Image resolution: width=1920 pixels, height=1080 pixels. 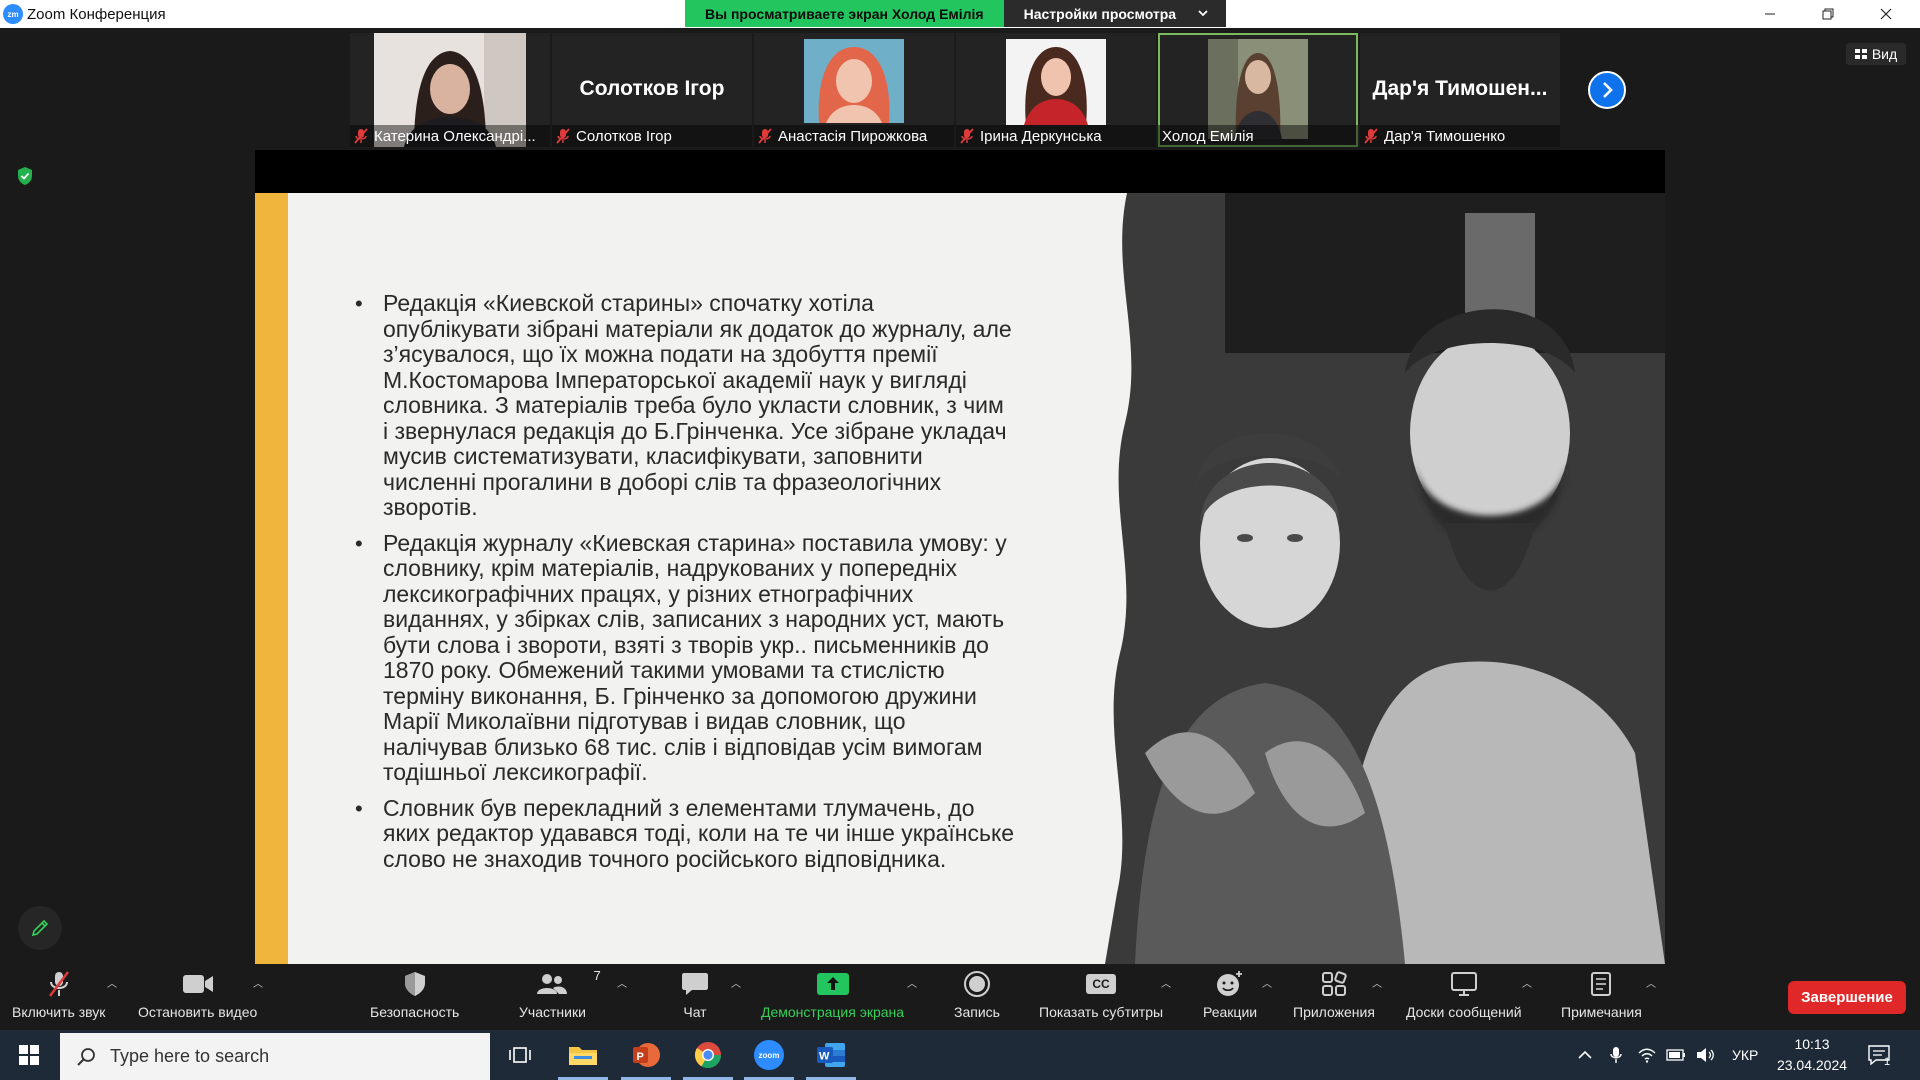 What do you see at coordinates (1101, 997) in the screenshot?
I see `show-captions-button: CC Показать субтитры` at bounding box center [1101, 997].